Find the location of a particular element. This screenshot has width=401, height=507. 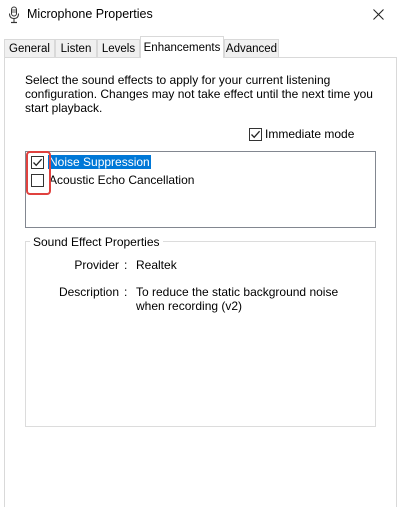

immediate-mode-label: Immediate mode is located at coordinates (310, 134).